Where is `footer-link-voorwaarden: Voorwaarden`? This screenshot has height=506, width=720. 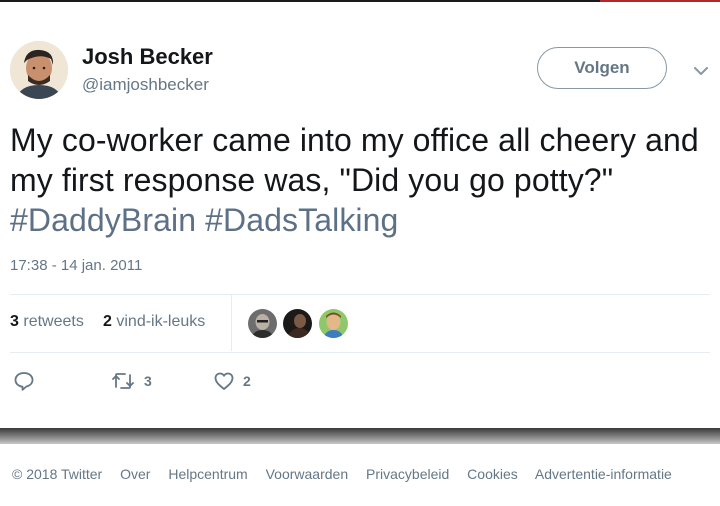 footer-link-voorwaarden: Voorwaarden is located at coordinates (307, 474).